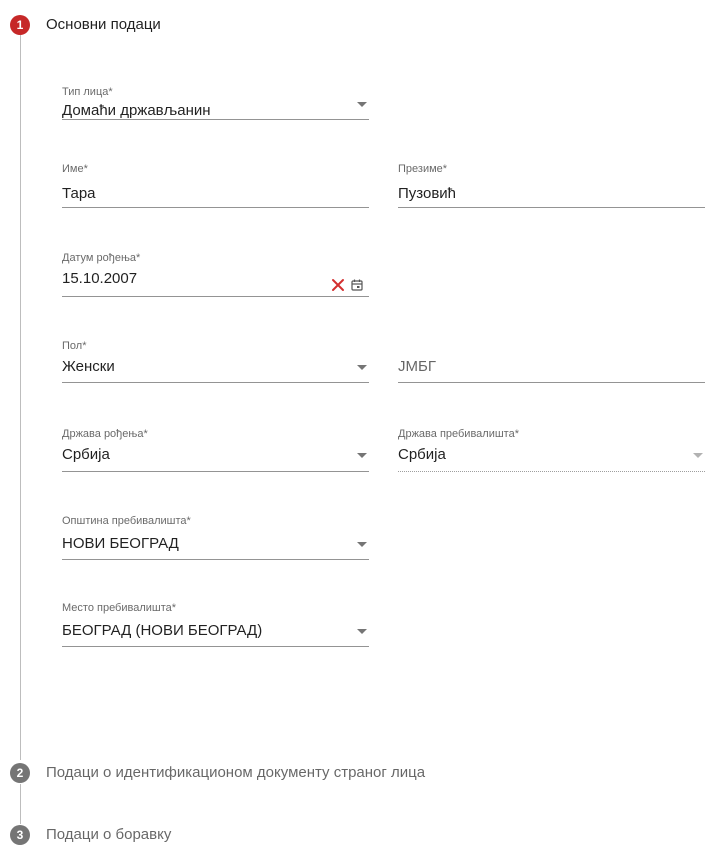 The image size is (705, 850). Describe the element at coordinates (120, 543) in the screenshot. I see `residence-municipality-value: НОВИ БЕОГРАД` at that location.